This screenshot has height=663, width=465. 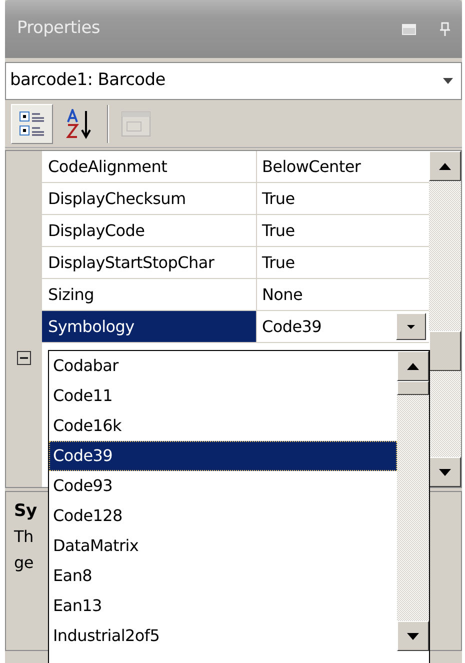 I want to click on list-item: Code93, so click(x=223, y=486).